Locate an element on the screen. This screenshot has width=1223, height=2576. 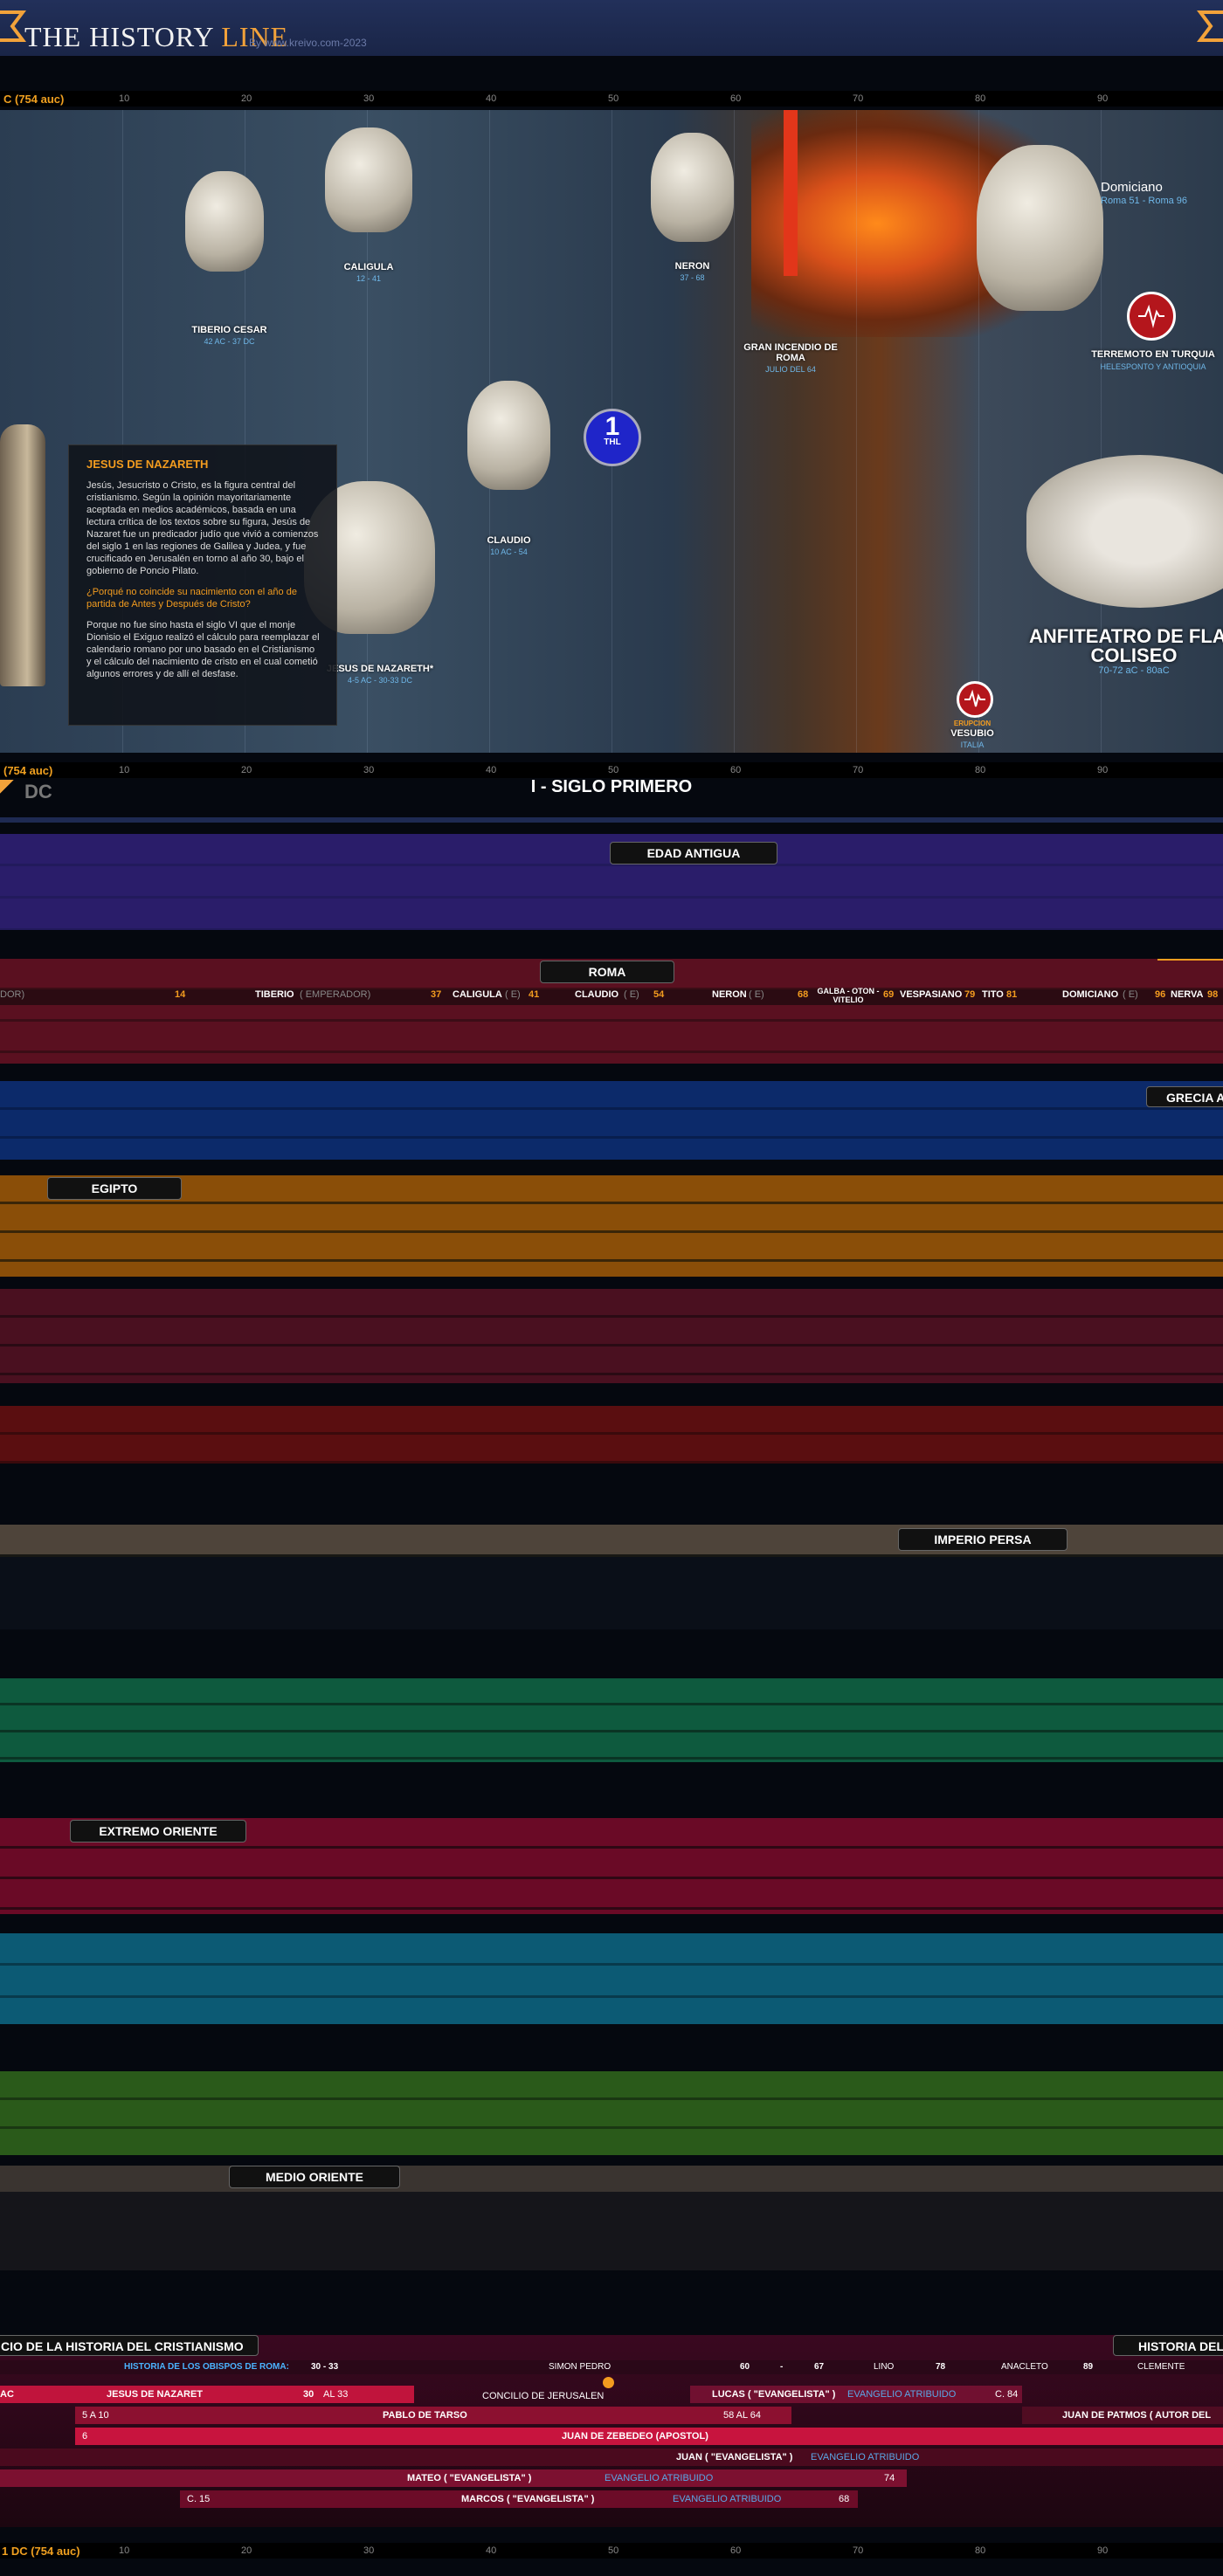
emperor-name: NERON is located at coordinates (730, 994).